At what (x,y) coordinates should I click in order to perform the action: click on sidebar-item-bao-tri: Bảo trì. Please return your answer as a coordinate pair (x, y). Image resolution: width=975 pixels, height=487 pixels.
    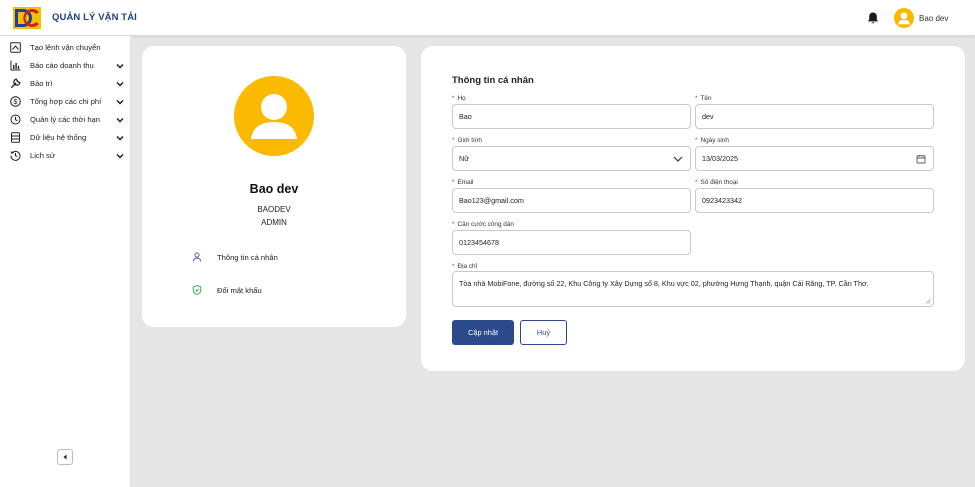
    Looking at the image, I should click on (65, 84).